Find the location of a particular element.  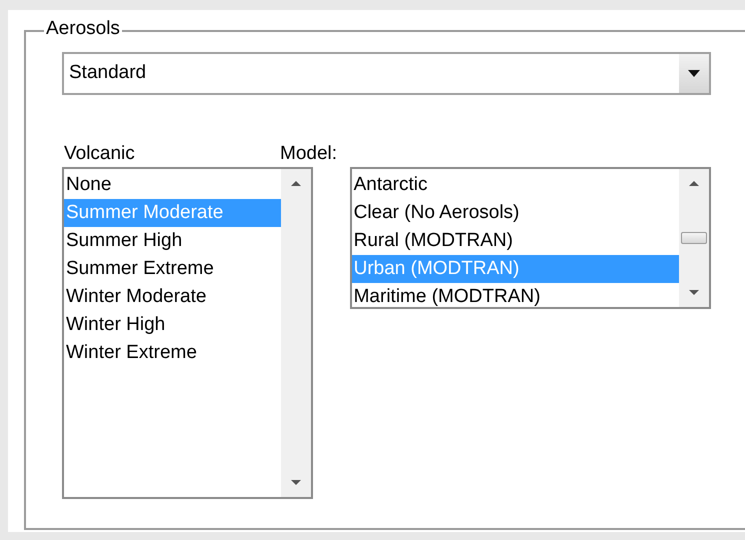

list-item: Winter Moderate is located at coordinates (172, 297).